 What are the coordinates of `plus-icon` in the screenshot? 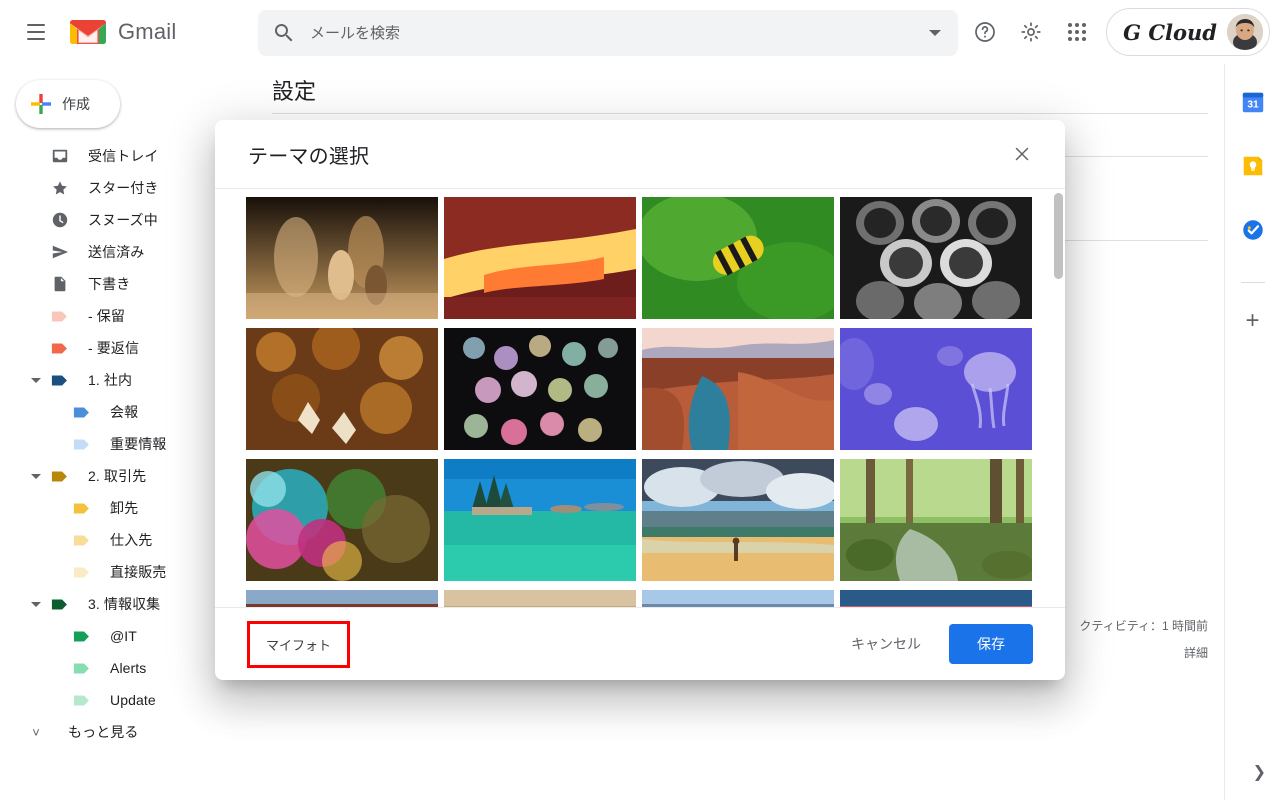 It's located at (41, 104).